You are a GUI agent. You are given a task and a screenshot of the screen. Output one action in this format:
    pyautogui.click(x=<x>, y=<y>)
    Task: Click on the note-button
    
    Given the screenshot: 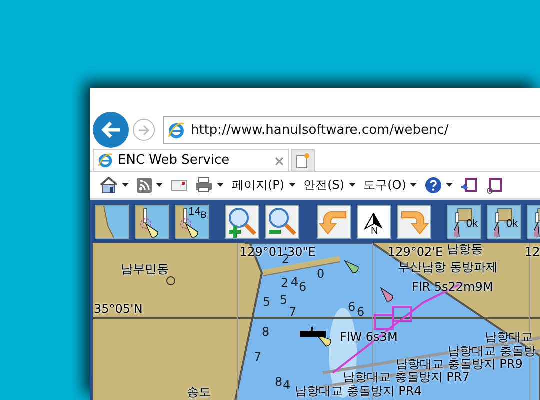 What is the action you would take?
    pyautogui.click(x=469, y=185)
    